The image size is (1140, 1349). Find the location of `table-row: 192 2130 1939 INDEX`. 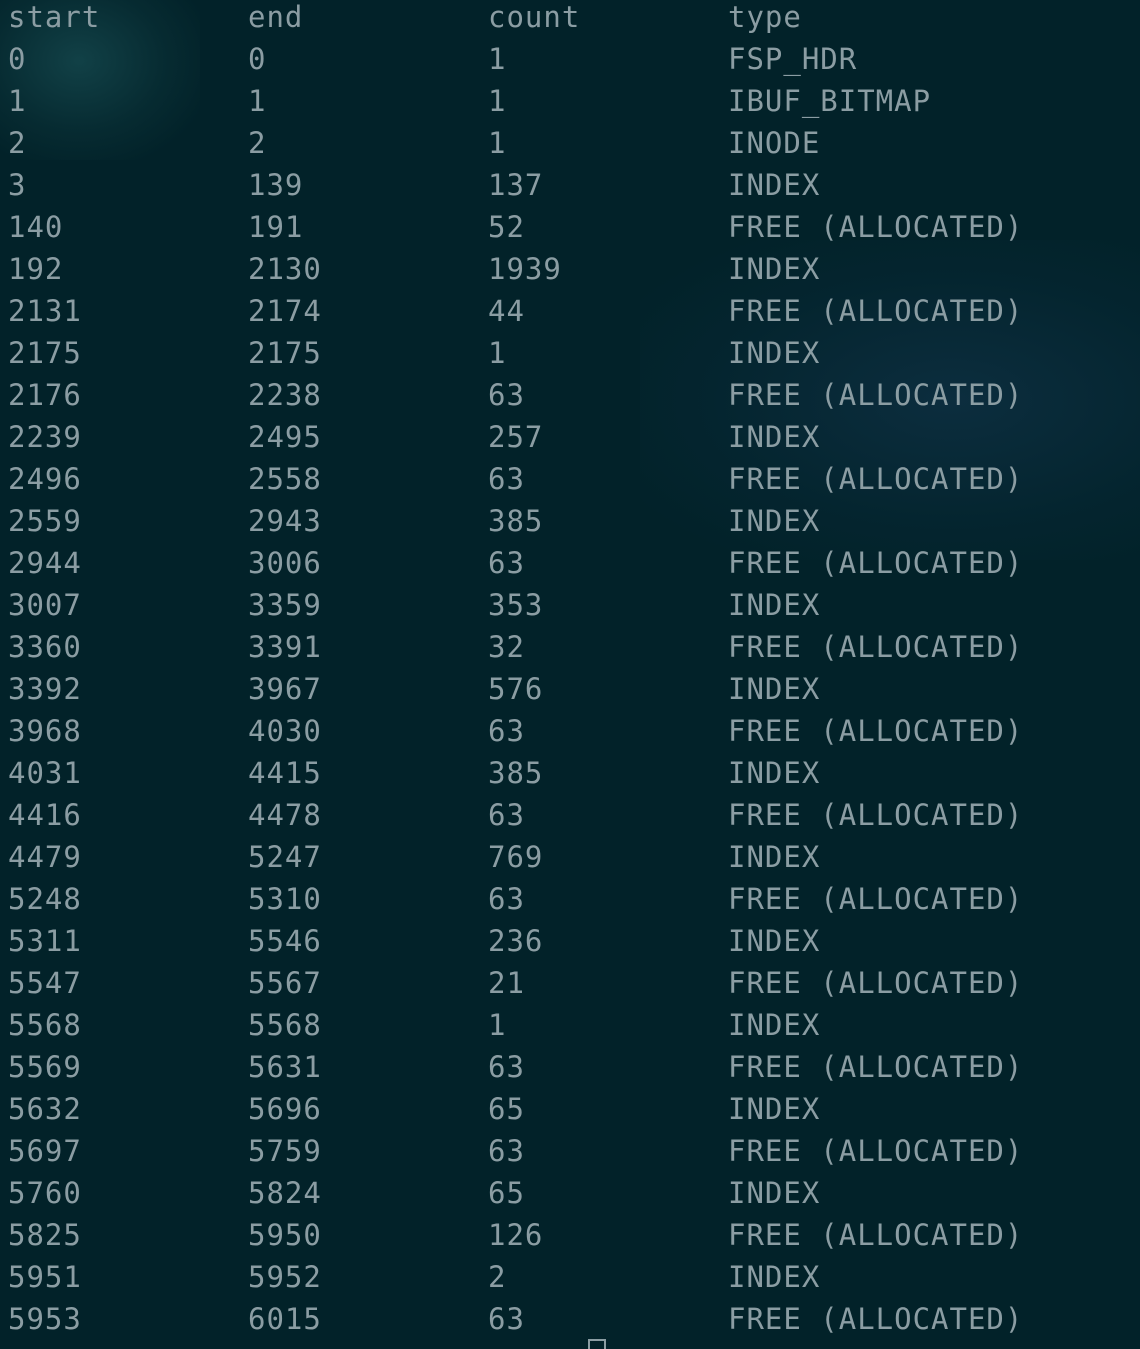

table-row: 192 2130 1939 INDEX is located at coordinates (570, 273).